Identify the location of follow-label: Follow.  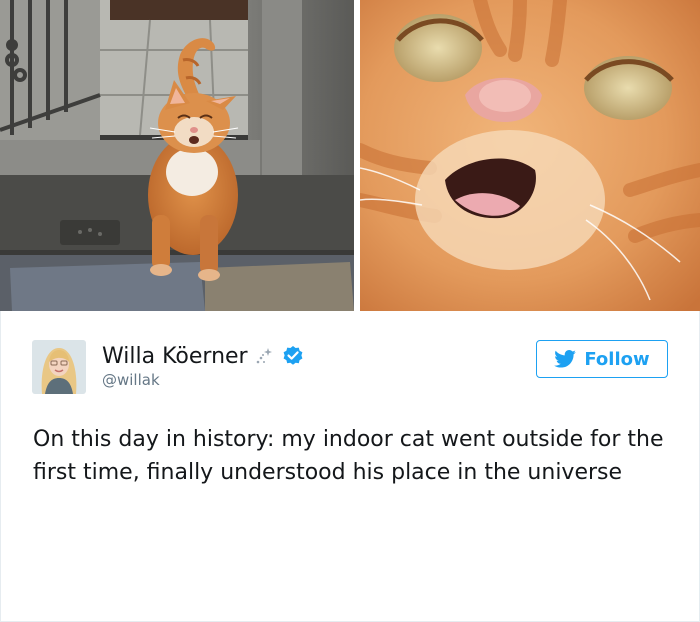
(617, 359).